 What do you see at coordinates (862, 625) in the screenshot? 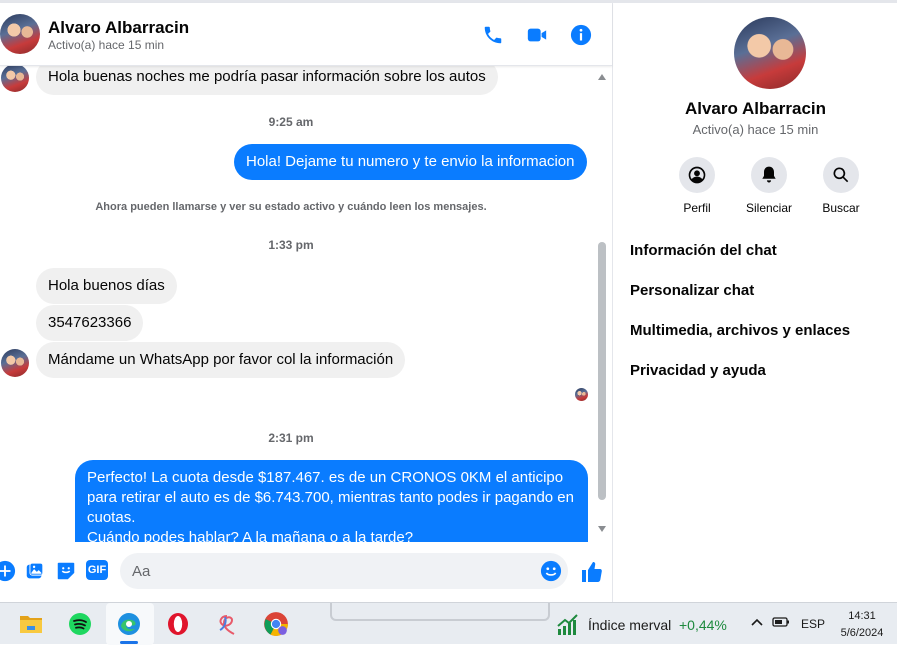
I see `system-clock: 14:31 5/6/2024` at bounding box center [862, 625].